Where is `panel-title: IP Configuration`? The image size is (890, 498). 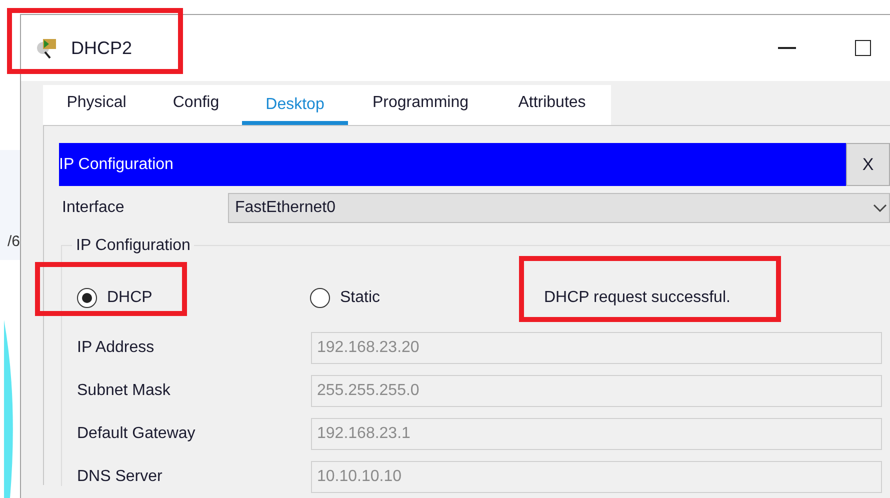
panel-title: IP Configuration is located at coordinates (116, 164).